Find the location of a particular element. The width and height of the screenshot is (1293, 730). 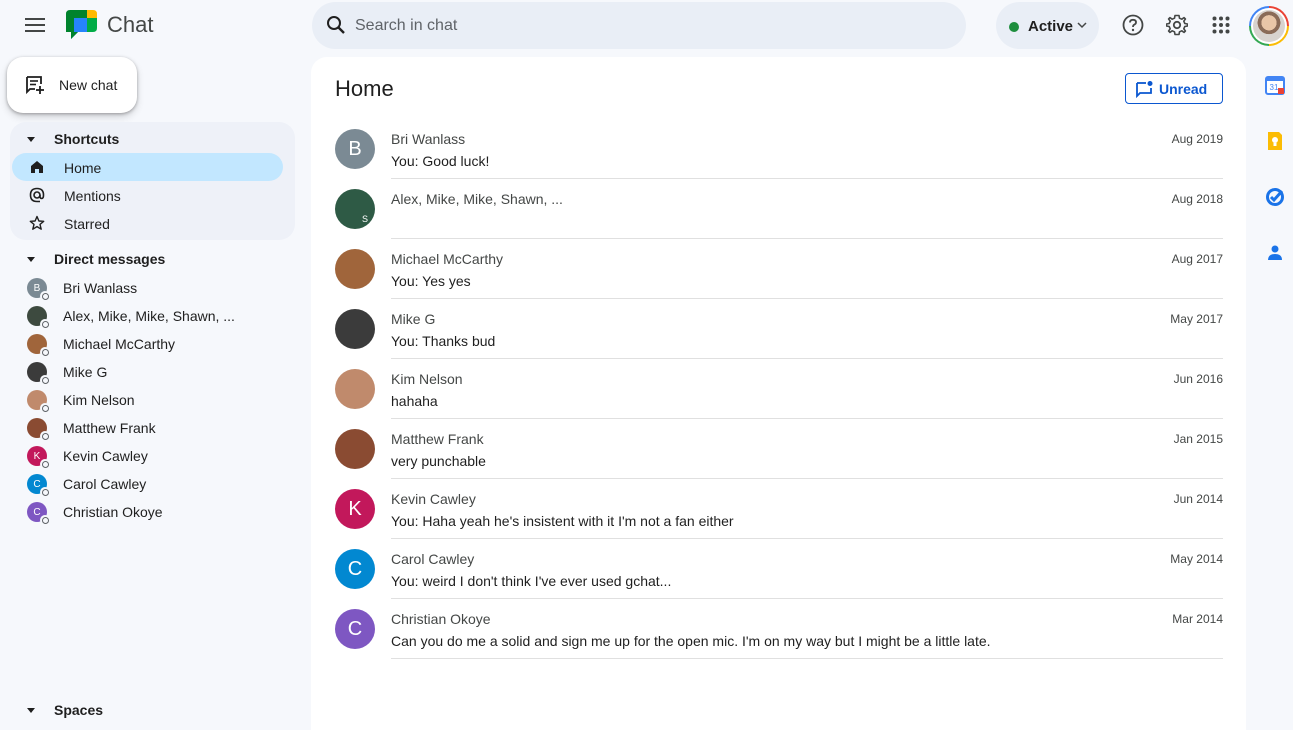

shortcuts-label: Shortcuts is located at coordinates (87, 139).